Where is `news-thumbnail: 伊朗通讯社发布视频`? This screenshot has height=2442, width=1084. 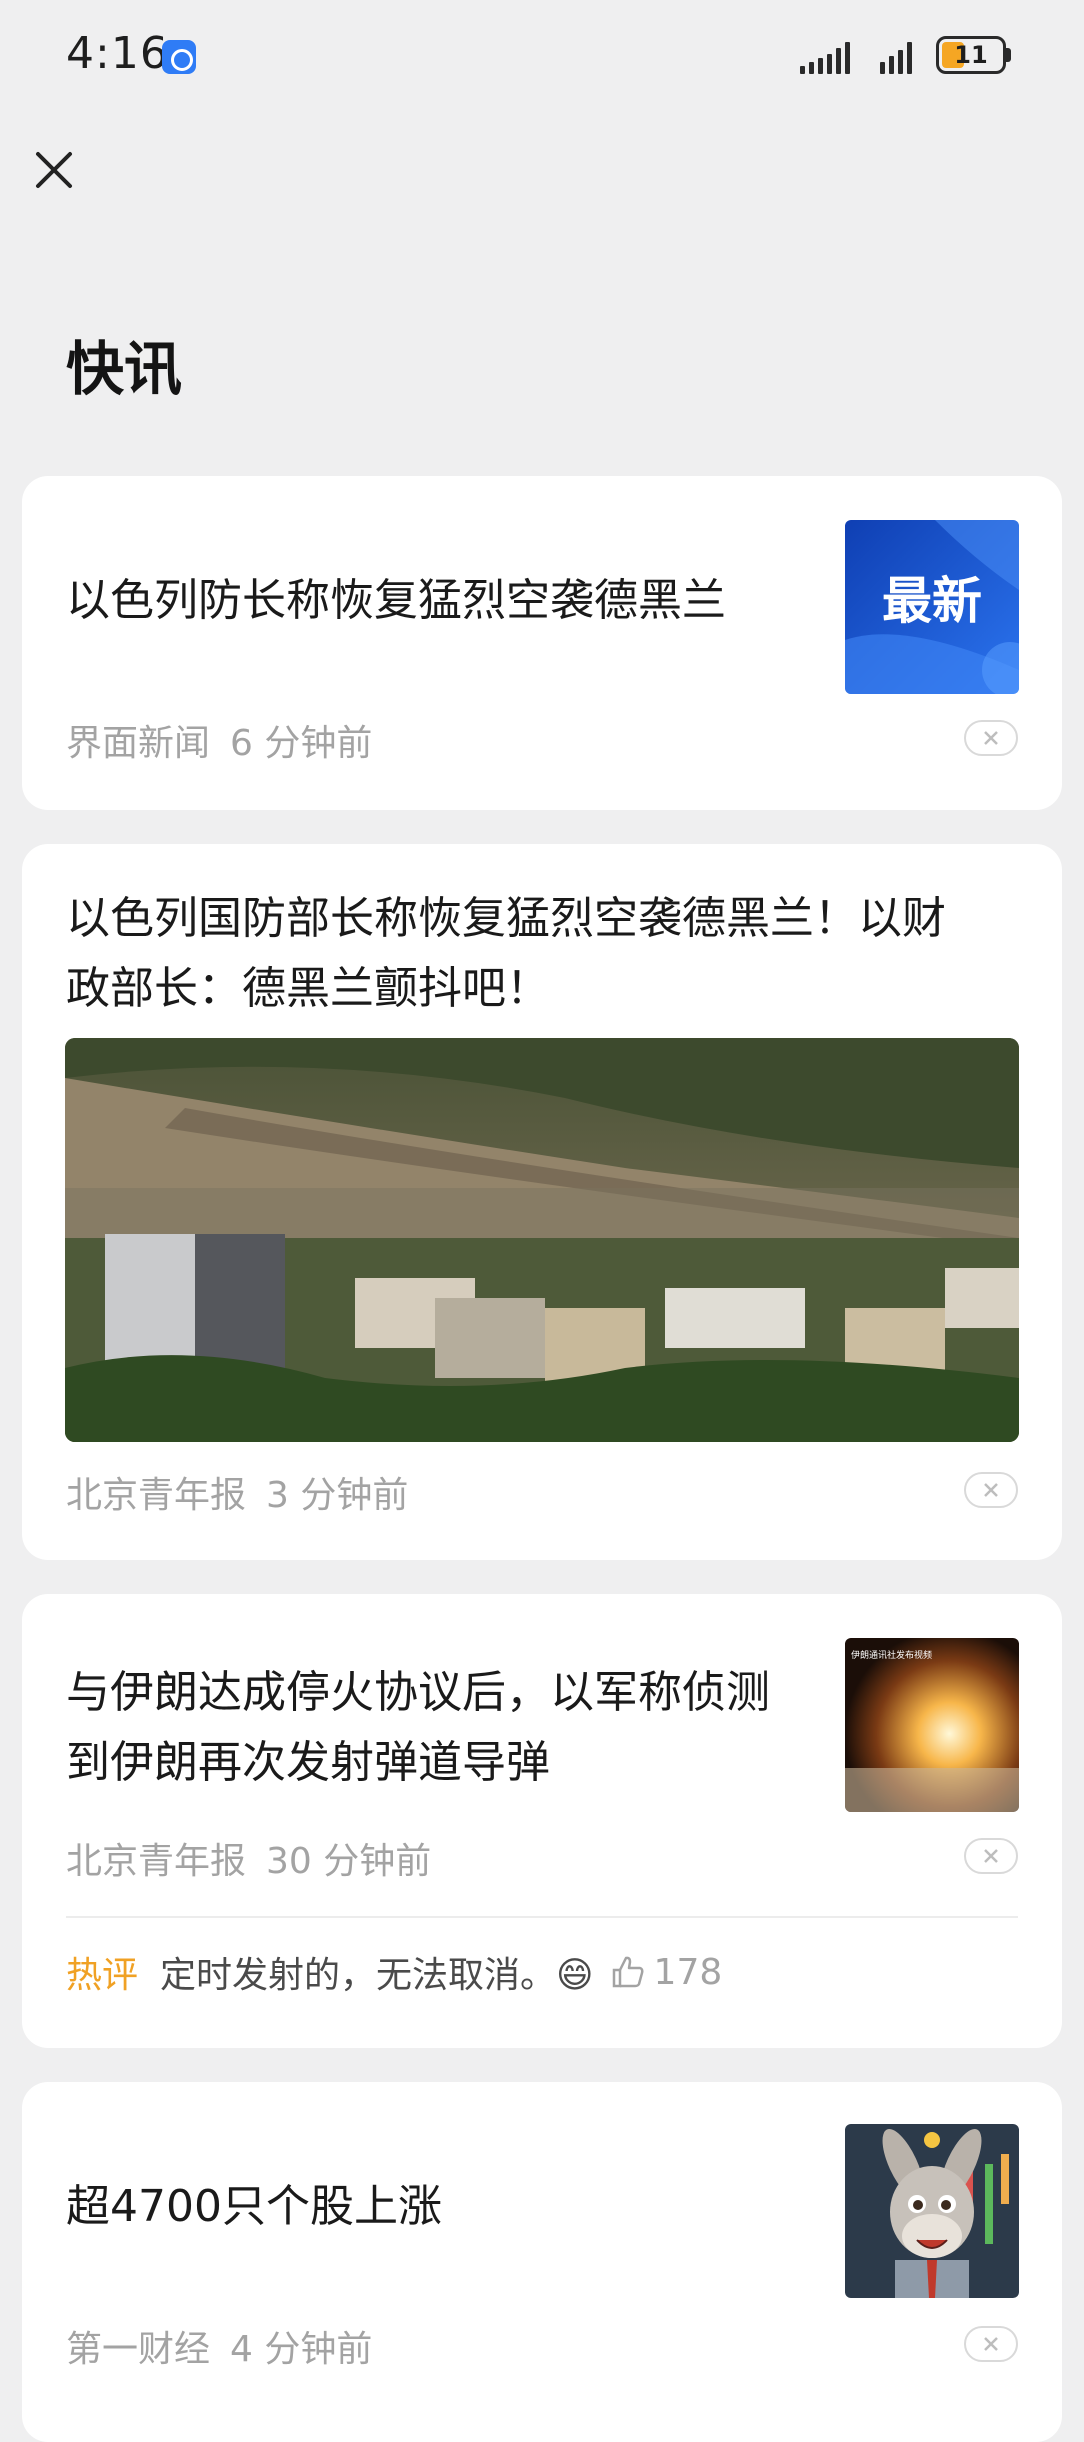 news-thumbnail: 伊朗通讯社发布视频 is located at coordinates (932, 1725).